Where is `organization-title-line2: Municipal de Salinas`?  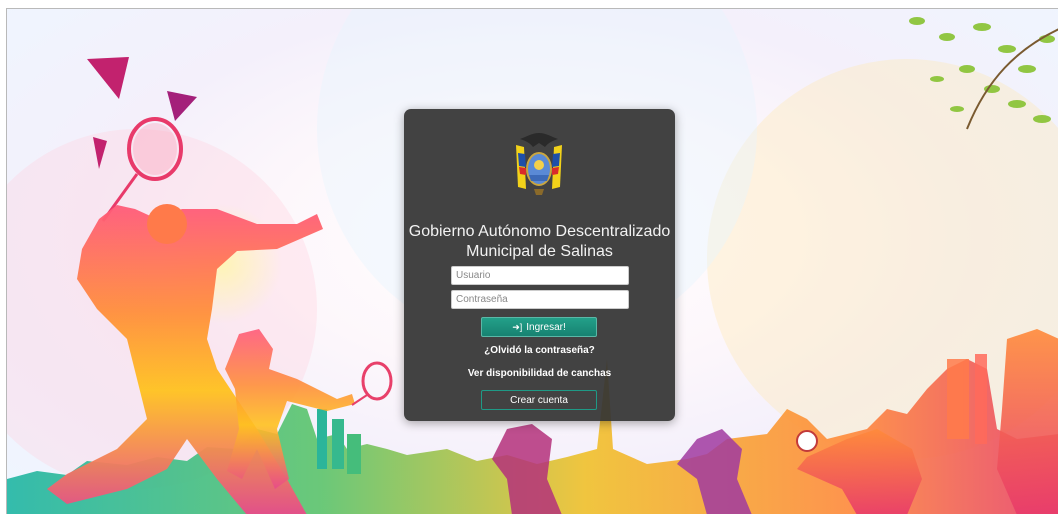 organization-title-line2: Municipal de Salinas is located at coordinates (539, 251).